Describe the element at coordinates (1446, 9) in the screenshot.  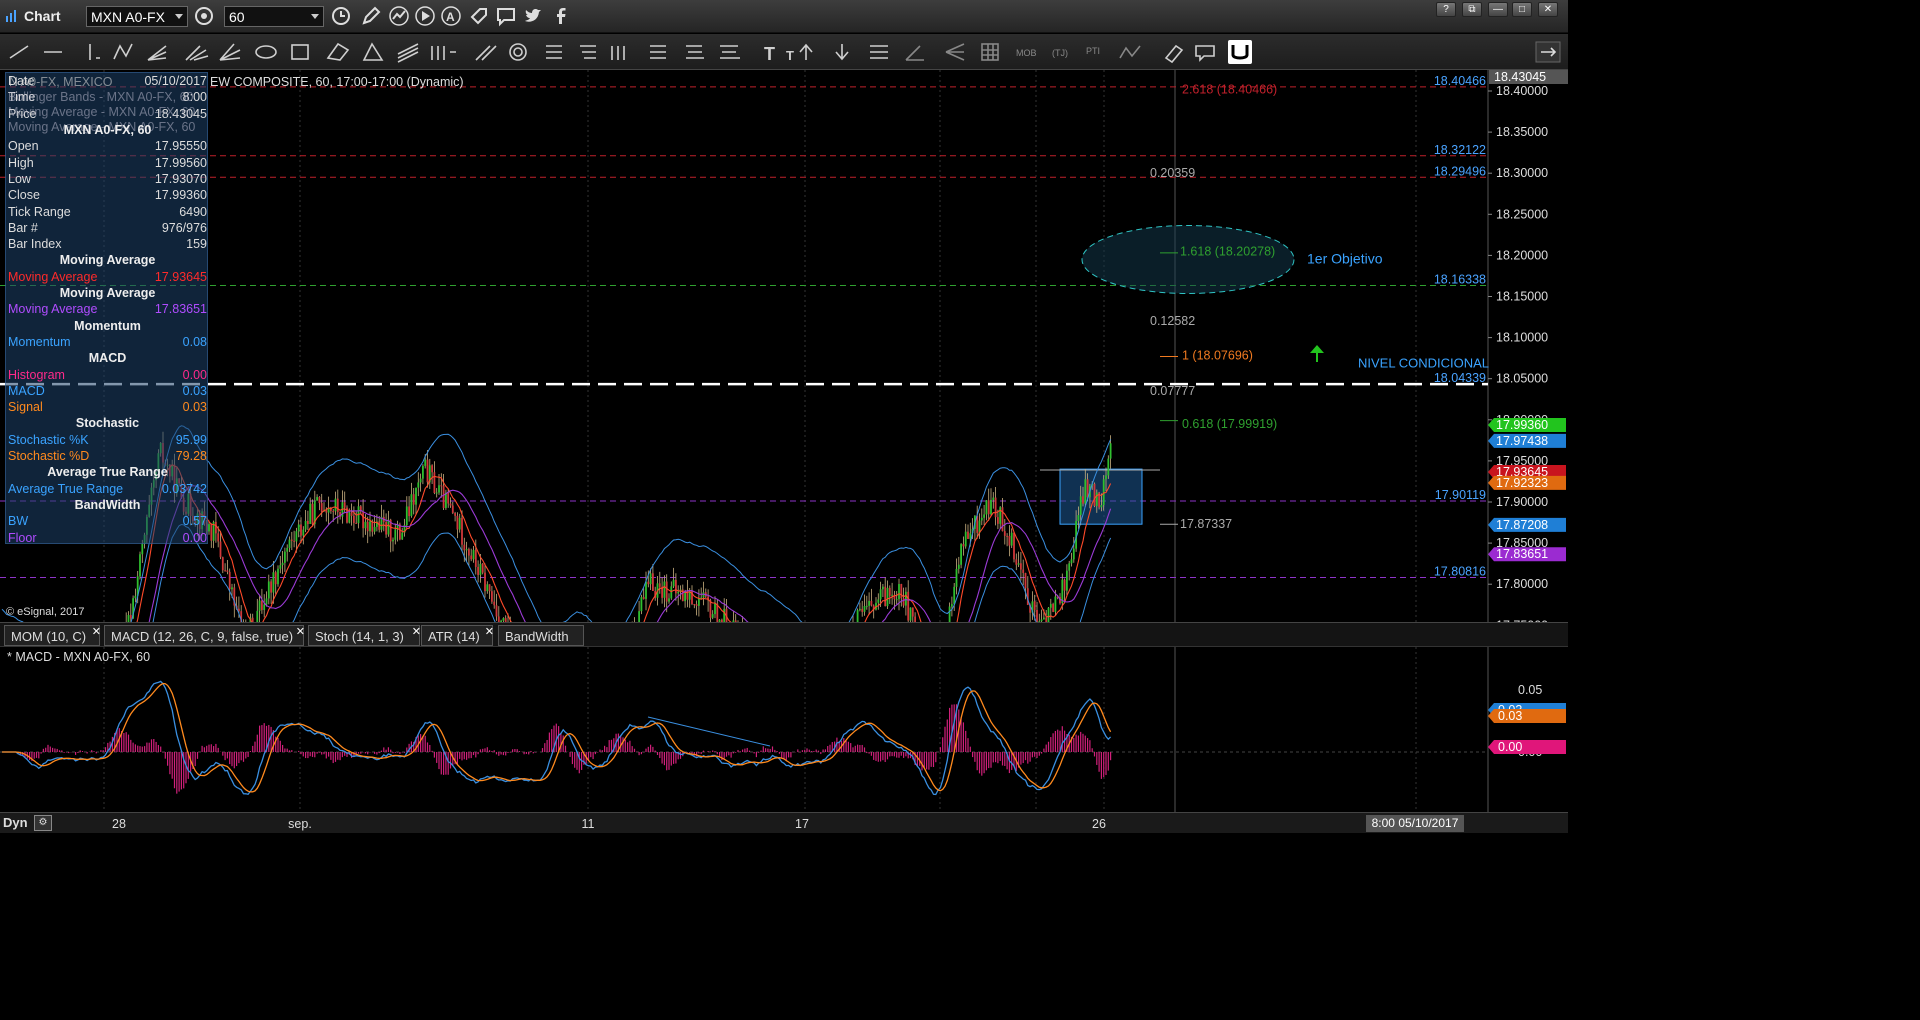
I see `help-button: ?` at that location.